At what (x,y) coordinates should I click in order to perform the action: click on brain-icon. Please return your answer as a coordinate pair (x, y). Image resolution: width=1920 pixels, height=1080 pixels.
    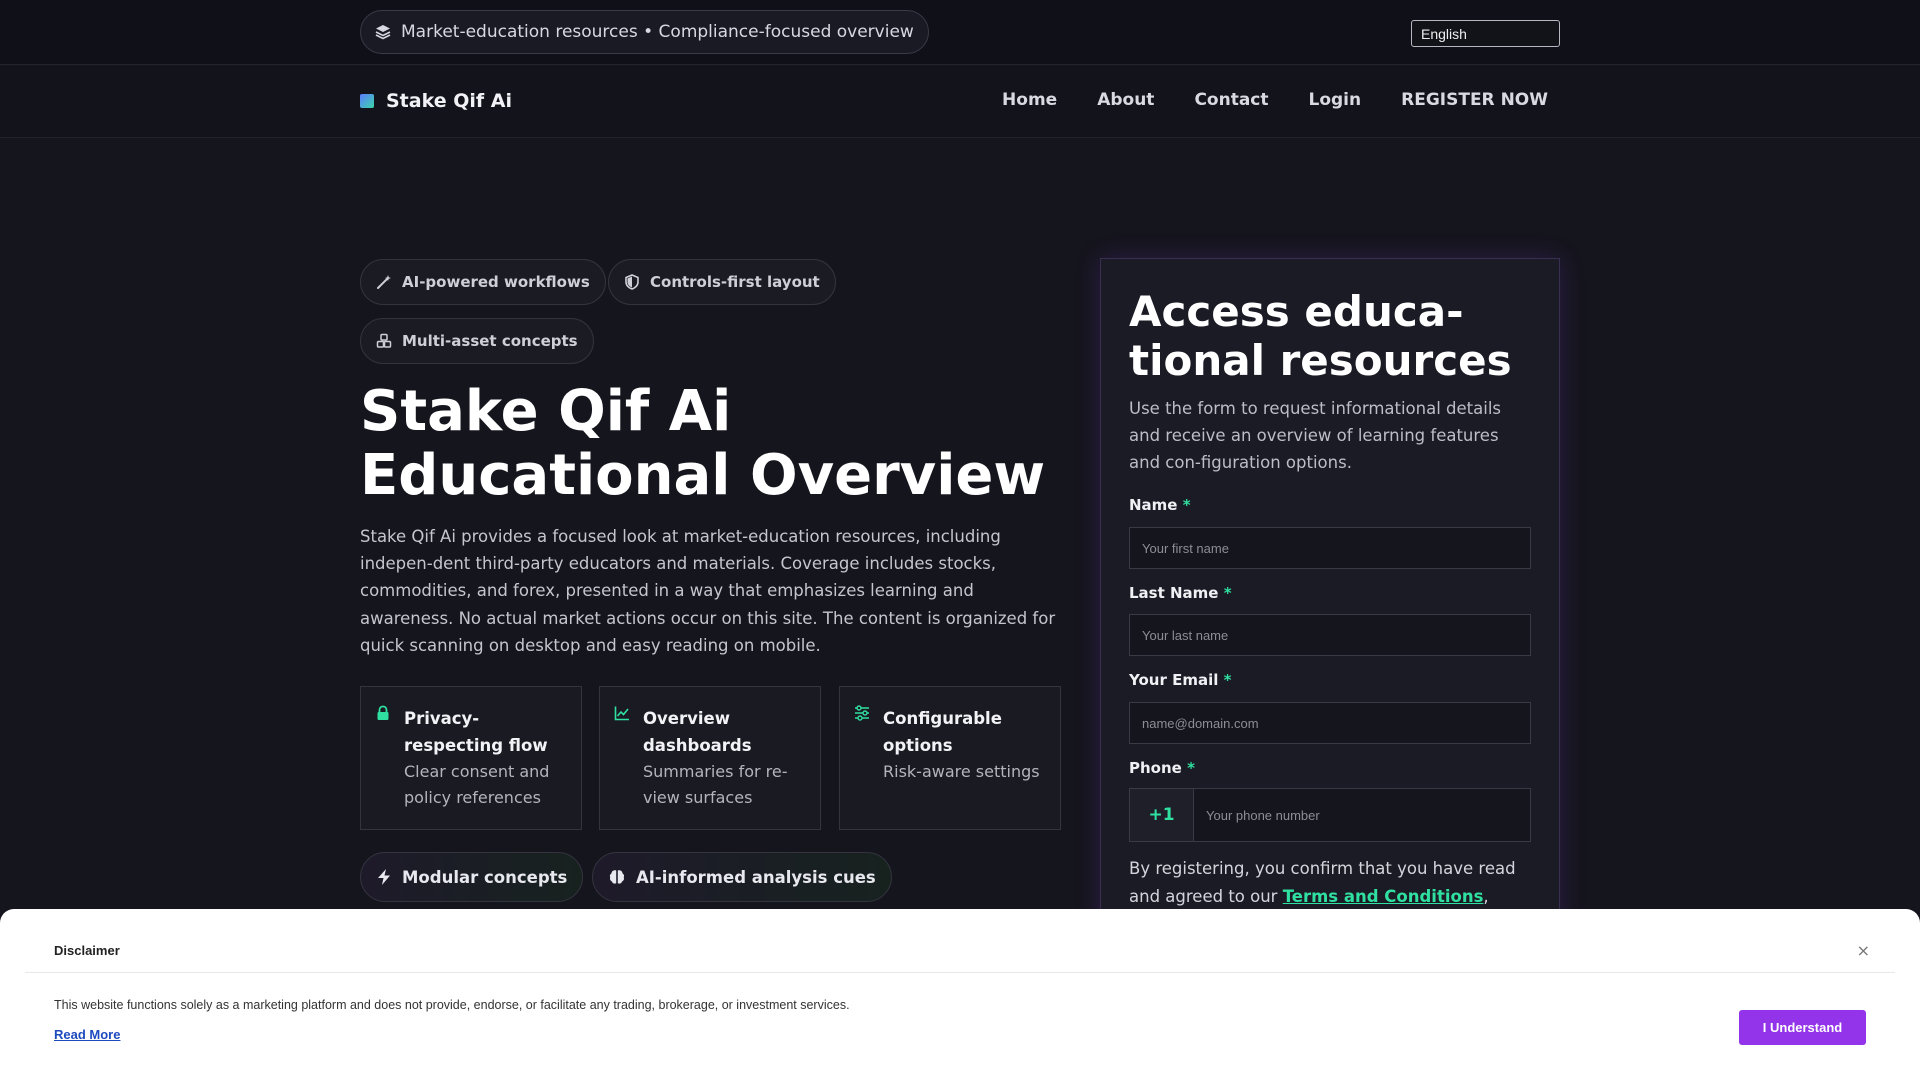
    Looking at the image, I should click on (617, 877).